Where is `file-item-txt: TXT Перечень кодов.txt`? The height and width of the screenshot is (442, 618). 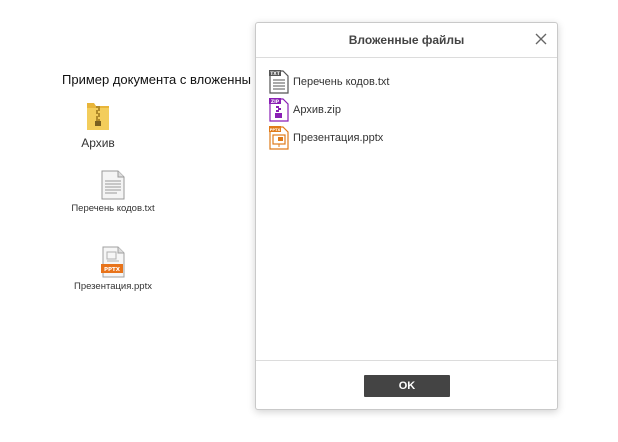
file-item-txt: TXT Перечень кодов.txt is located at coordinates (413, 82).